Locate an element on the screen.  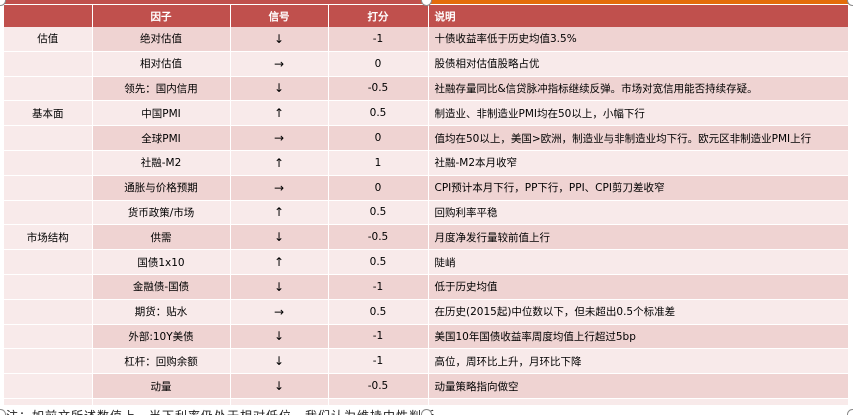
factor-cell: 杠杆：回购余额 is located at coordinates (161, 361).